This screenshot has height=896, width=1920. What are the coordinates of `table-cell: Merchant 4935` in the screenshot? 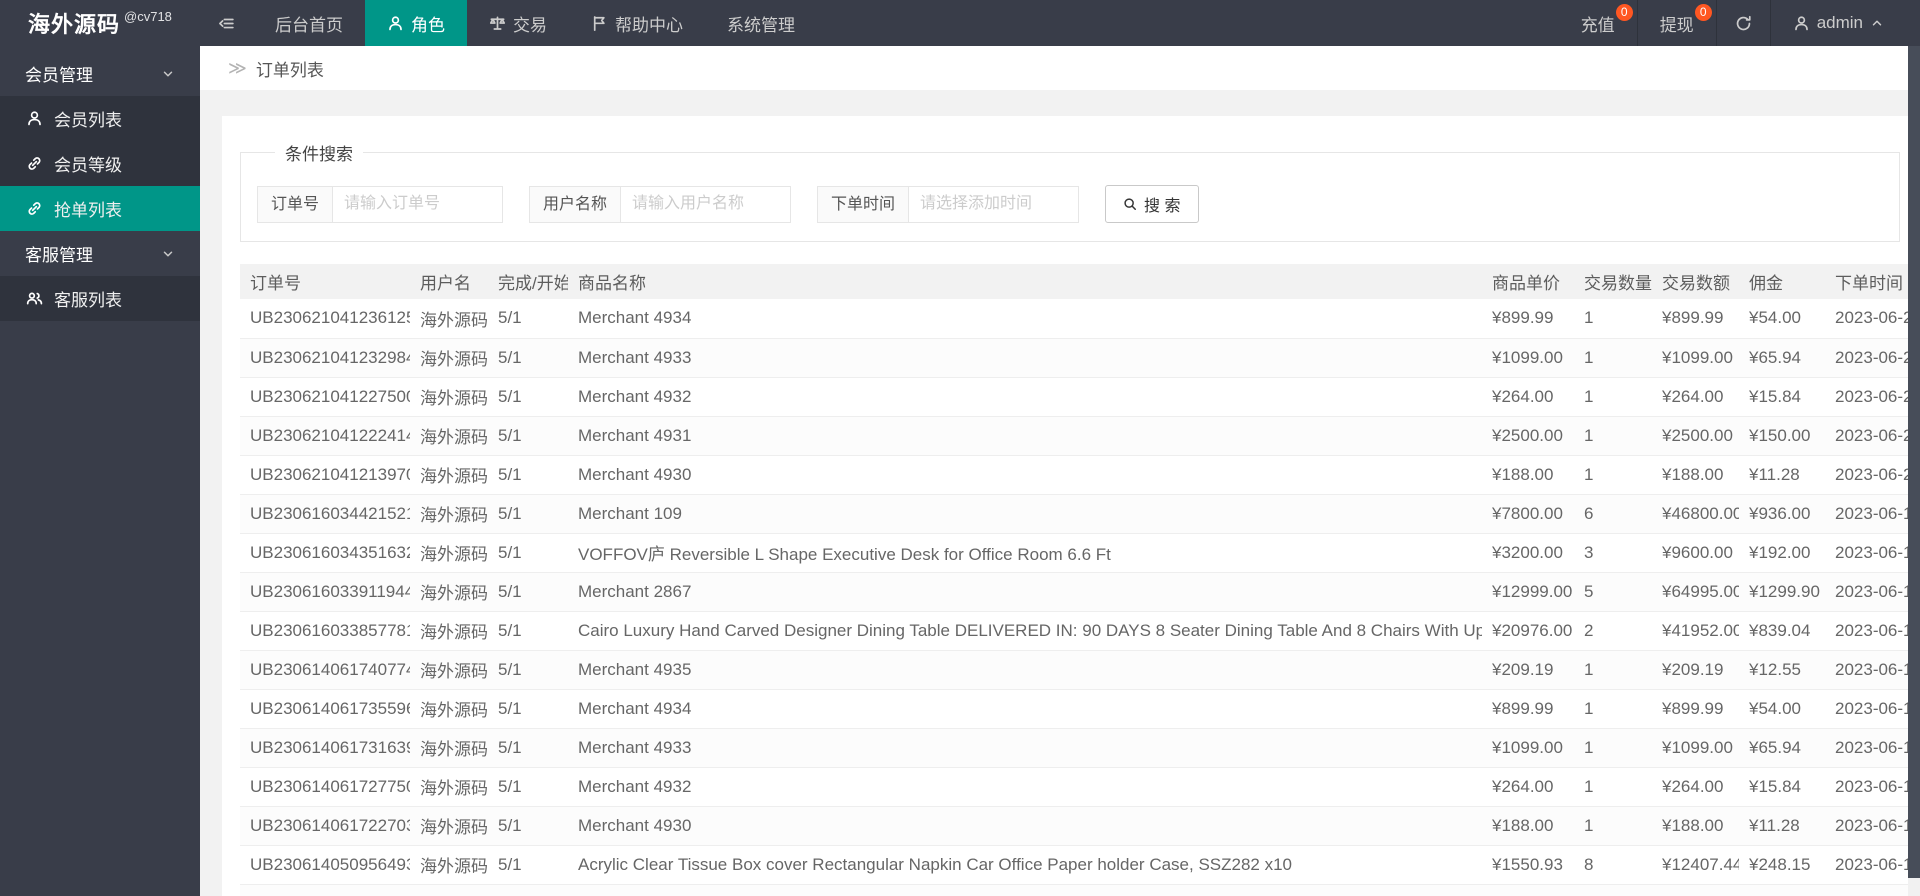 It's located at (1025, 670).